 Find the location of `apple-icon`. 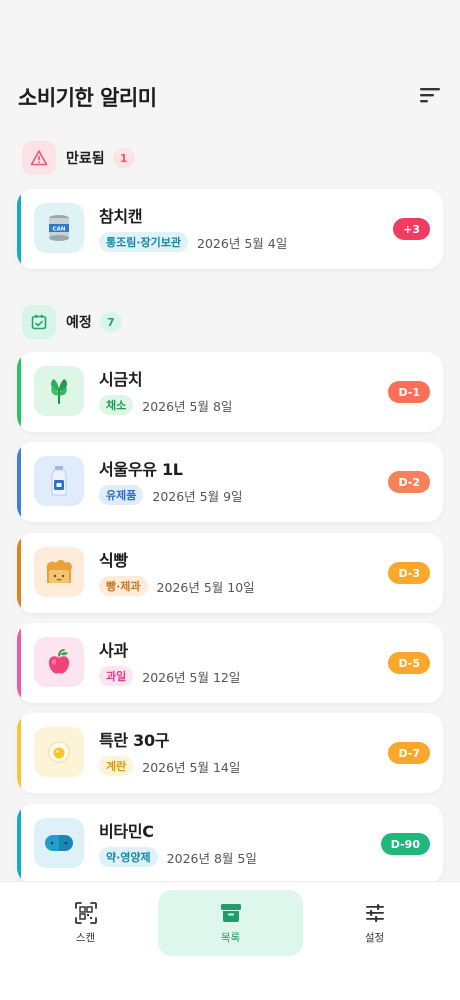

apple-icon is located at coordinates (59, 662).